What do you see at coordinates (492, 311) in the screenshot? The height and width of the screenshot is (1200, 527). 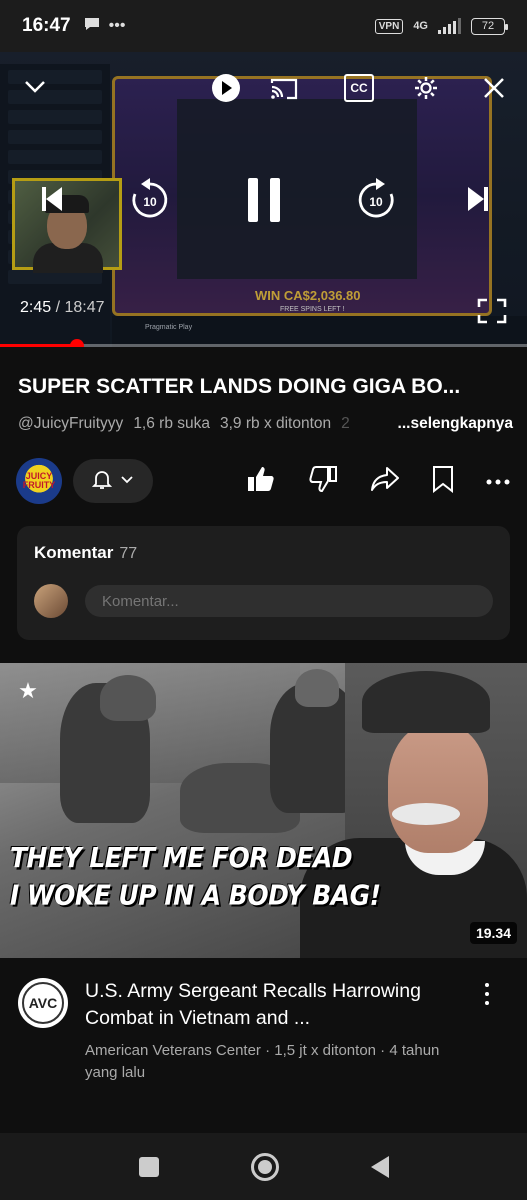 I see `fullscreen-icon` at bounding box center [492, 311].